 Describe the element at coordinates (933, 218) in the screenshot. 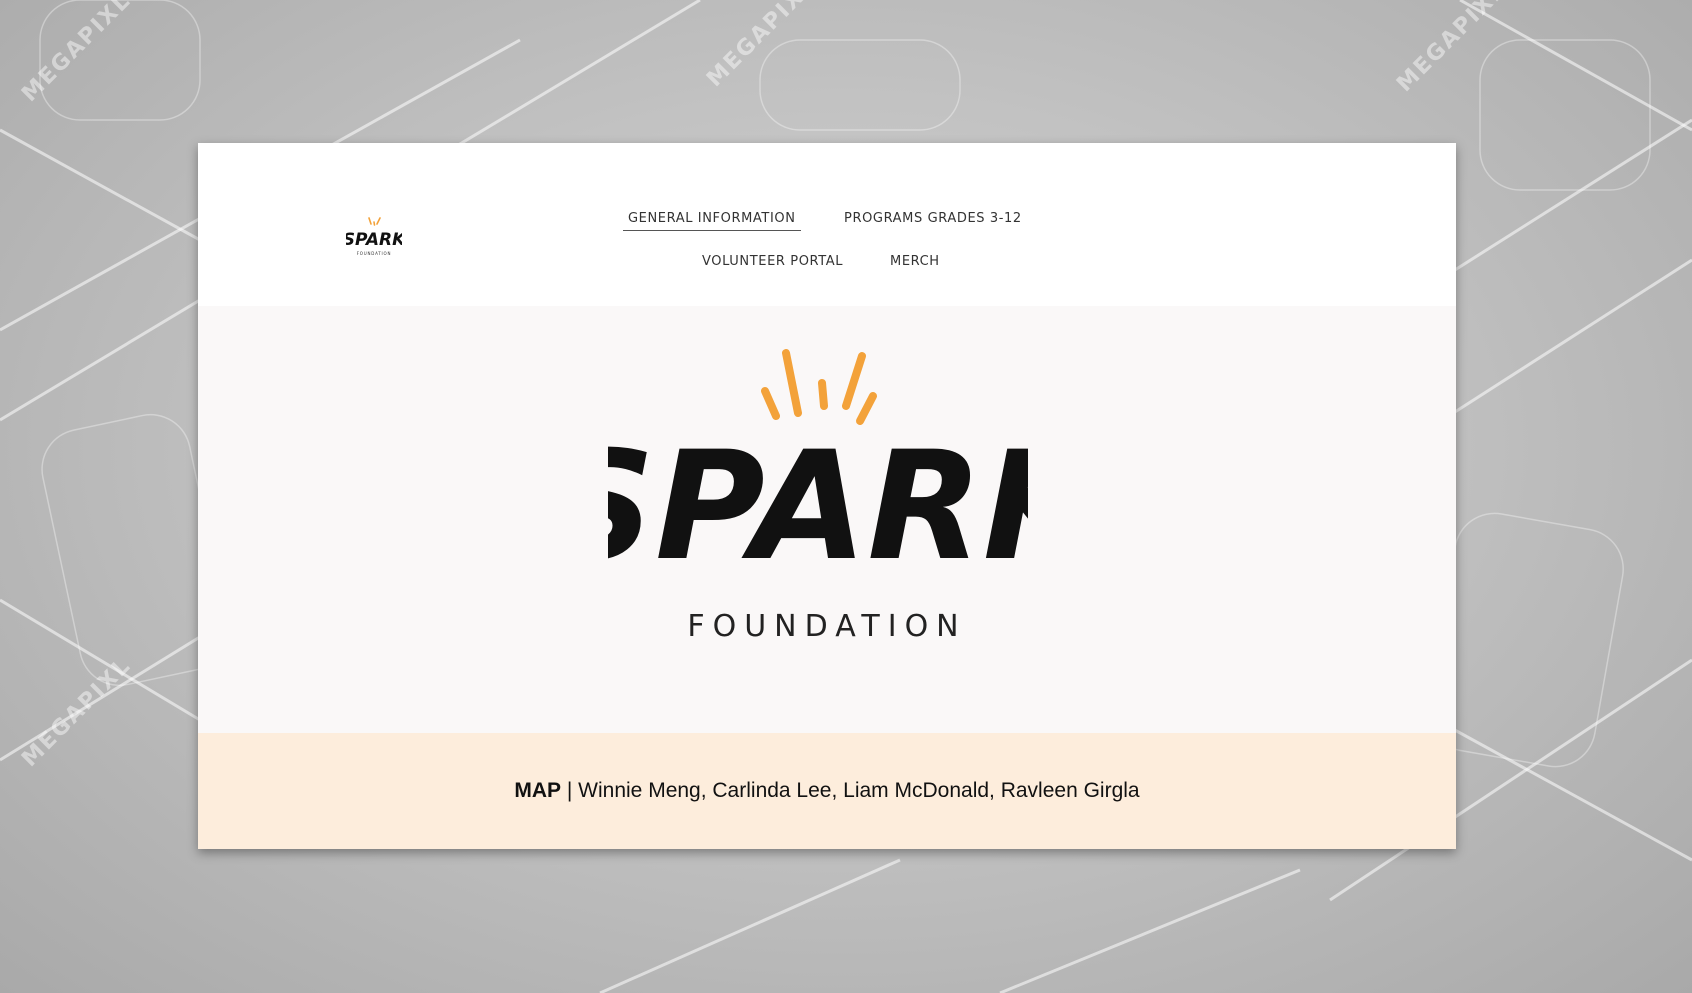

I see `nav-programs-grades: PROGRAMS GRADES 3-12` at that location.